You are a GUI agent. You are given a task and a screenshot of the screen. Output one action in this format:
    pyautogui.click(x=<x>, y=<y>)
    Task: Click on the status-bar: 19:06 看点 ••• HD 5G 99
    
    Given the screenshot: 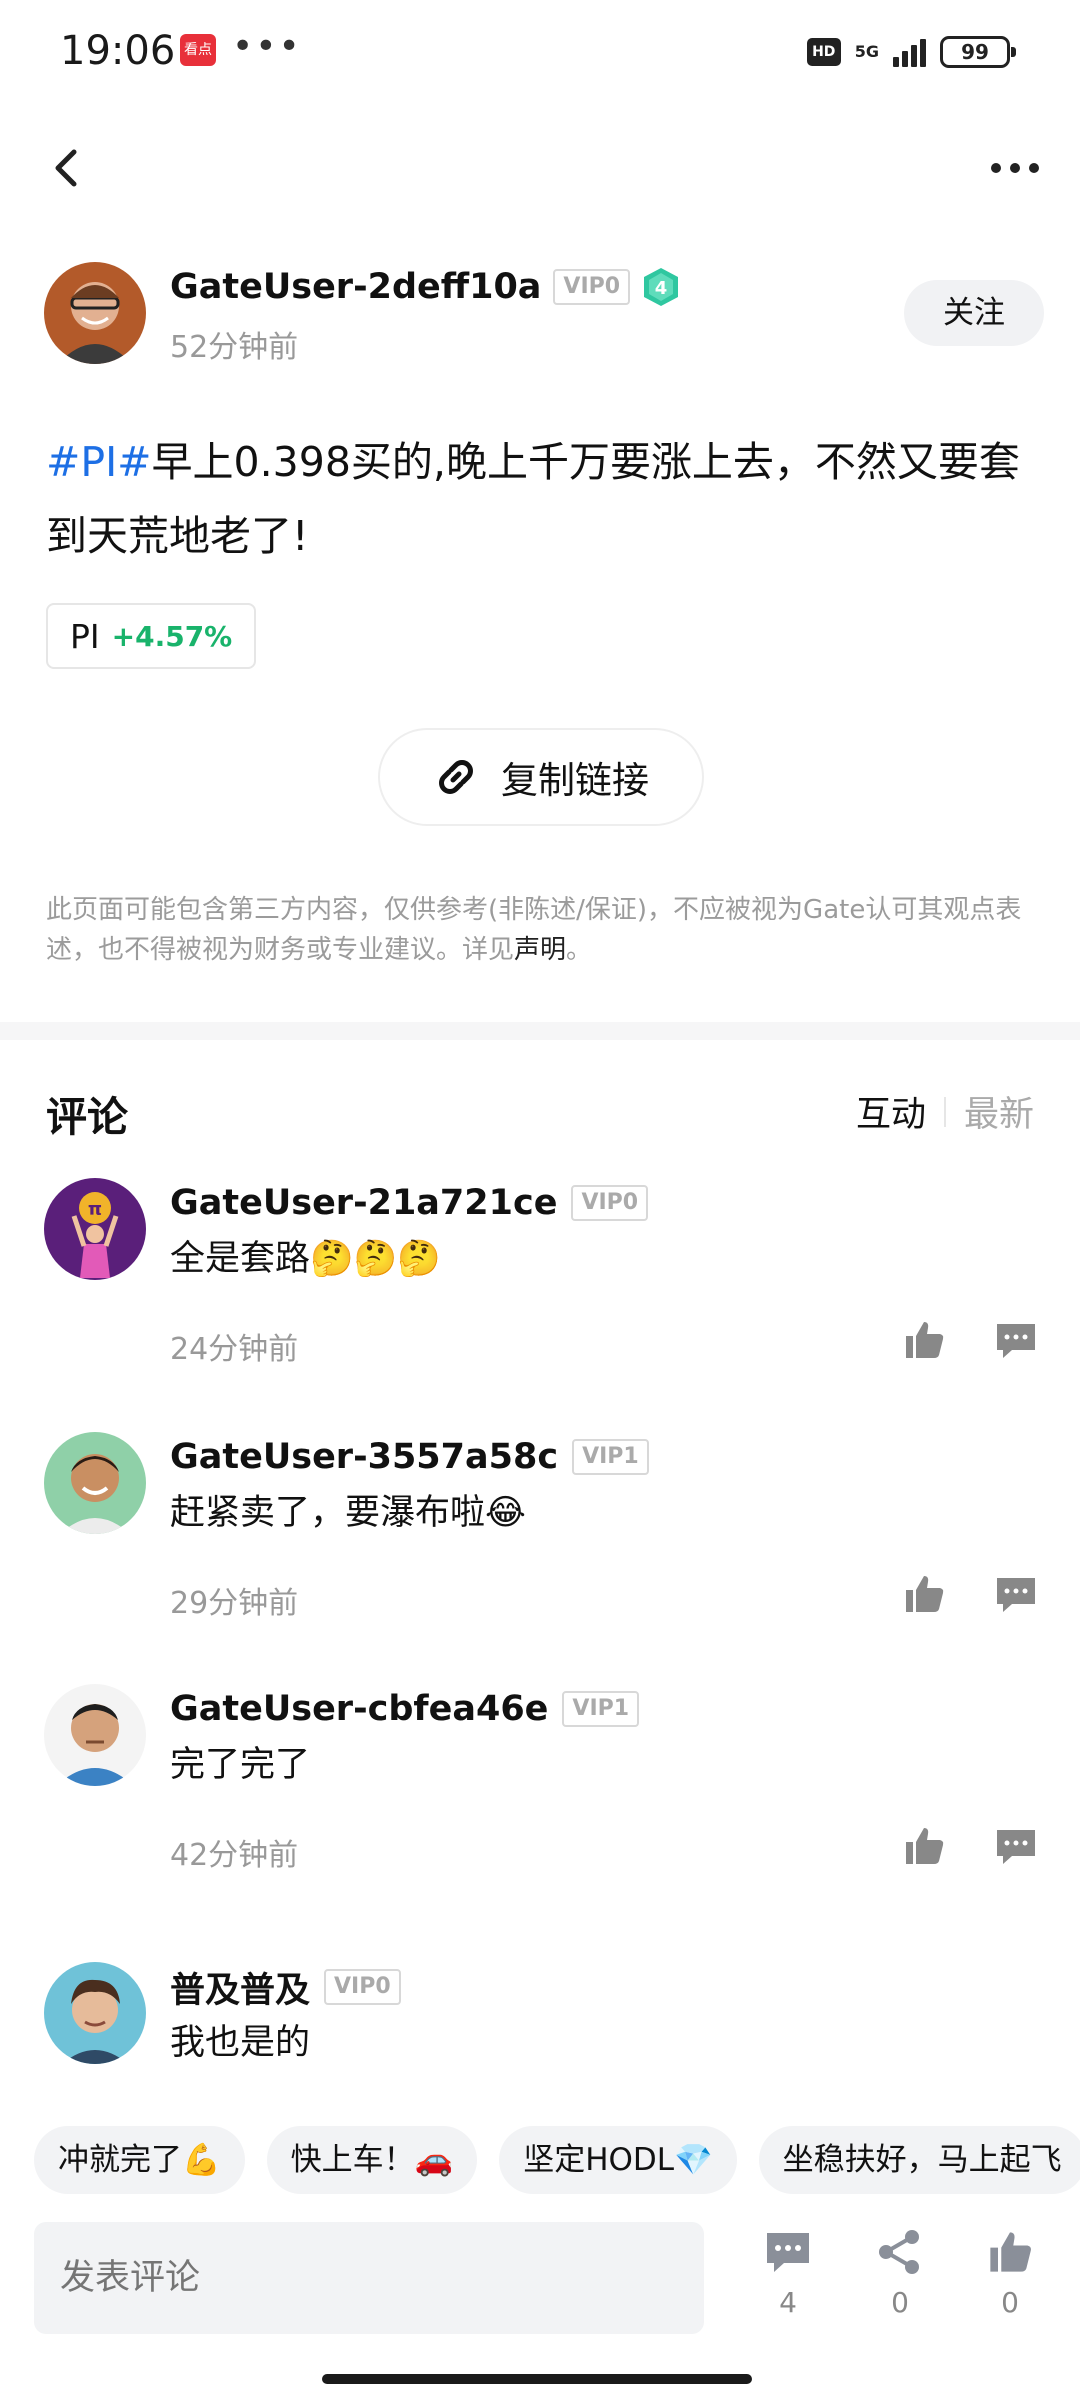 What is the action you would take?
    pyautogui.click(x=540, y=50)
    